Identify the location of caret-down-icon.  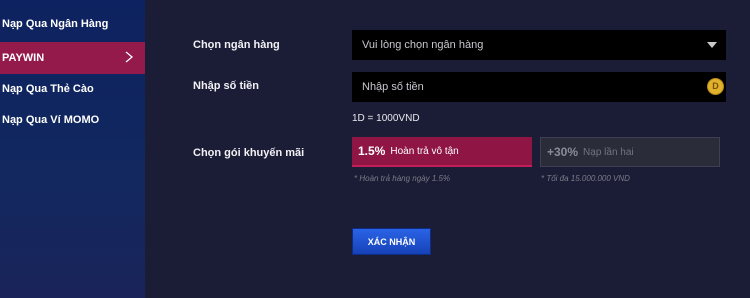
(712, 45).